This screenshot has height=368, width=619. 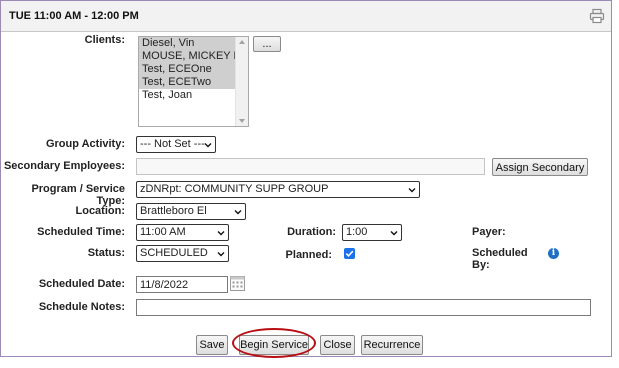 I want to click on location-select: Brattleboro El, so click(x=191, y=211).